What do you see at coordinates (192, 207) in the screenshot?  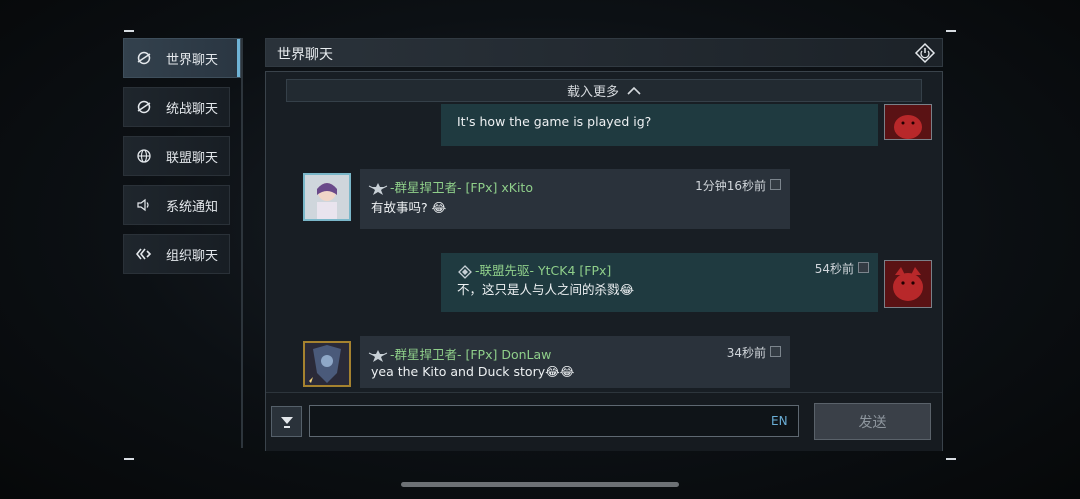 I see `sidebar-item-label: 系统通知` at bounding box center [192, 207].